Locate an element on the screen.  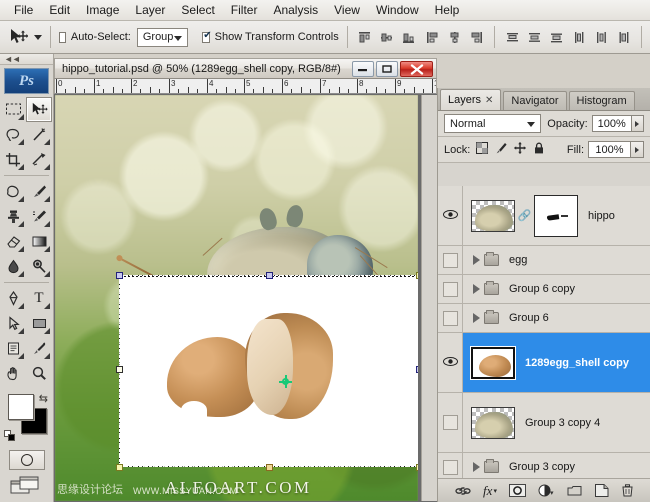
pen-icon is located at coordinates (13, 298).